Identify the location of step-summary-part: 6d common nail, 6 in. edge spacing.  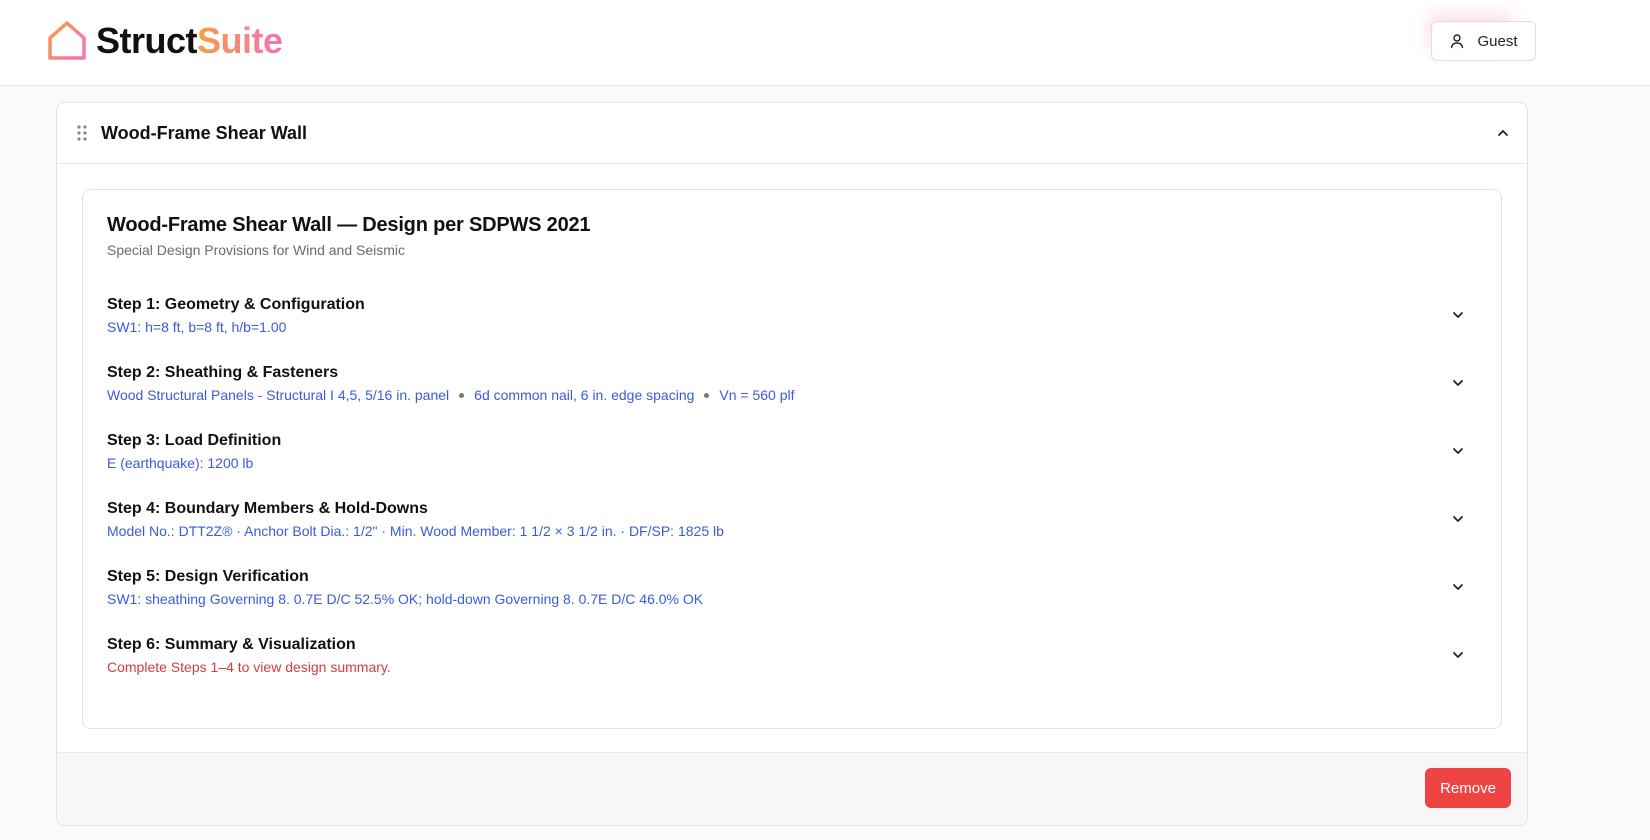
(584, 395).